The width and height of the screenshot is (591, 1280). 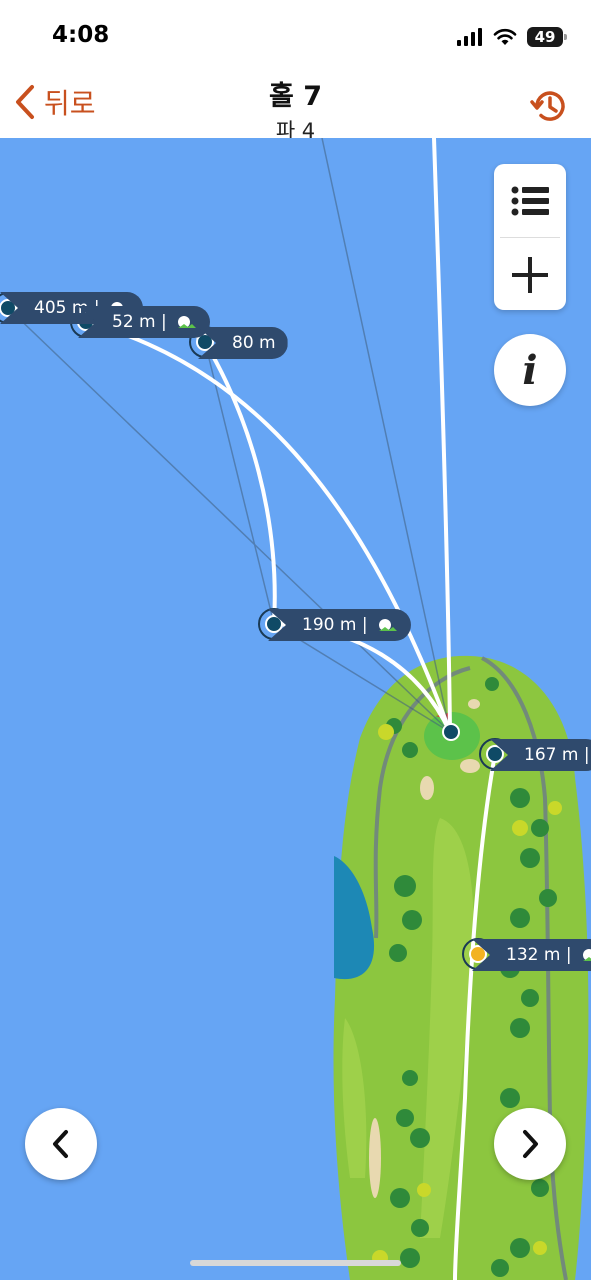 What do you see at coordinates (505, 36) in the screenshot?
I see `wifi-icon` at bounding box center [505, 36].